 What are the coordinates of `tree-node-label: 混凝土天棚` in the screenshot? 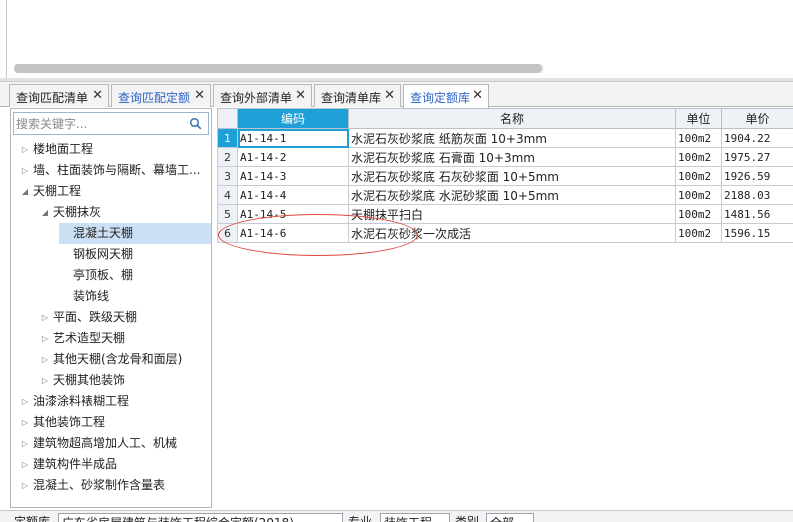 It's located at (103, 233).